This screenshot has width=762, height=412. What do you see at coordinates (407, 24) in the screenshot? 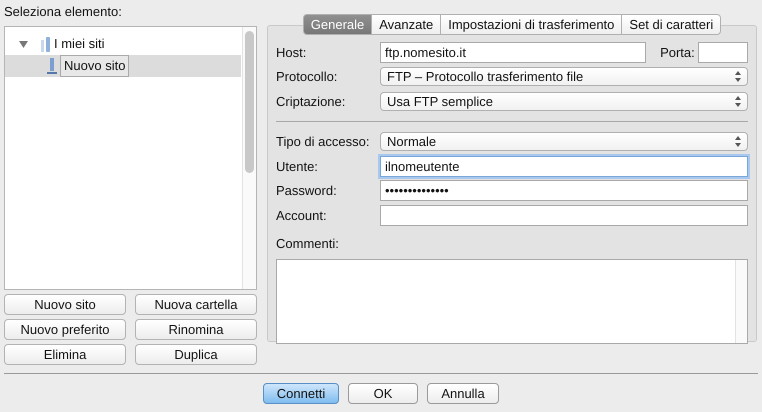
I see `tab: Avanzate` at bounding box center [407, 24].